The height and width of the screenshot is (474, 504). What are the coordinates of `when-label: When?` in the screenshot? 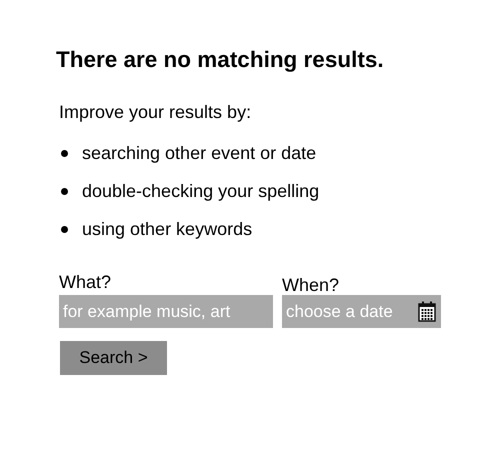 It's located at (311, 285).